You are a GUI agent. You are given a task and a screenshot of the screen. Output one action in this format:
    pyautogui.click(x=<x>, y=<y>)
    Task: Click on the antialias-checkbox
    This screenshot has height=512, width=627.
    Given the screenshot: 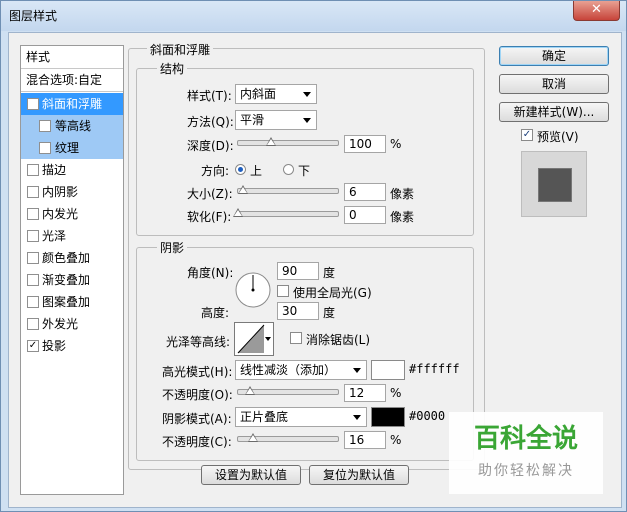 What is the action you would take?
    pyautogui.click(x=296, y=338)
    